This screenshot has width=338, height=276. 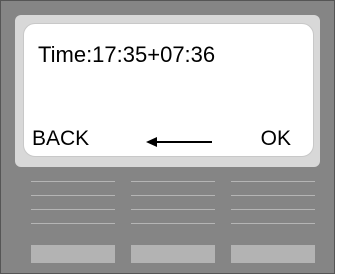 I want to click on ok-softkey-label: OK, so click(x=275, y=138).